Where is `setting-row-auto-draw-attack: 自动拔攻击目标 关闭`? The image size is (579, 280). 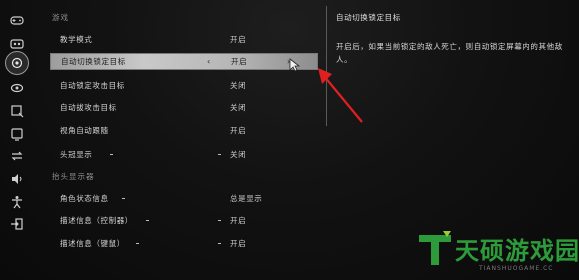 setting-row-auto-draw-attack: 自动拔攻击目标 关闭 is located at coordinates (184, 107).